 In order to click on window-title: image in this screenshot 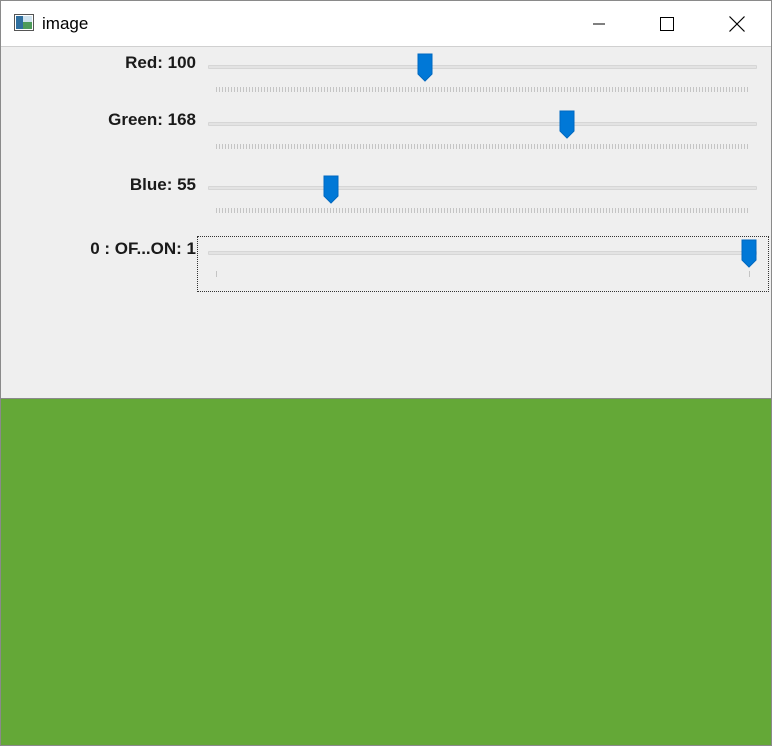, I will do `click(65, 23)`.